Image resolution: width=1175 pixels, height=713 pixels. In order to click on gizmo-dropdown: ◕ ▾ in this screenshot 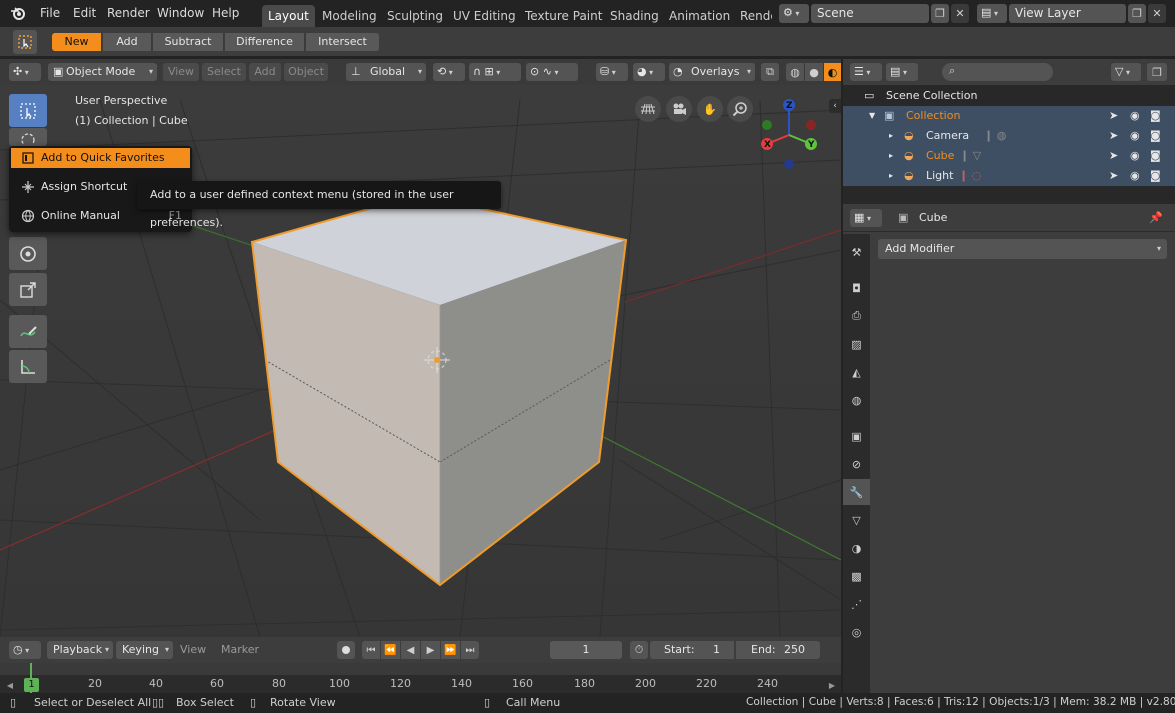, I will do `click(649, 72)`.